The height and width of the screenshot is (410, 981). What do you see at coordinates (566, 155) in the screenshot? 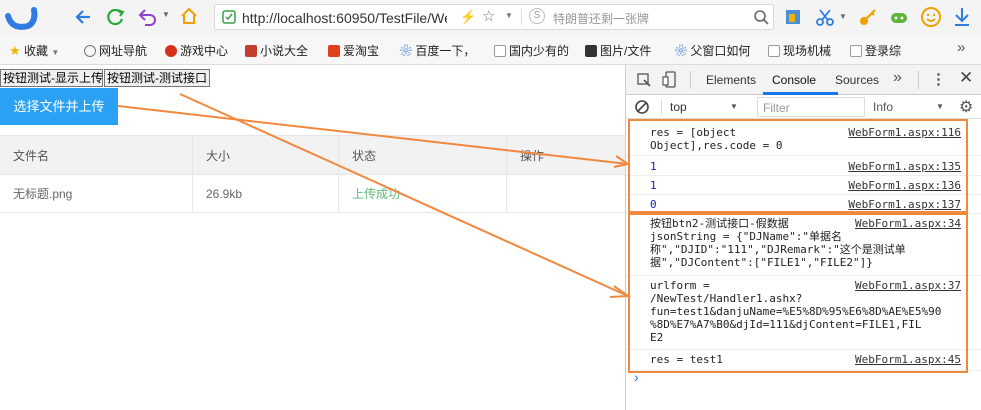
I see `column-header-actions: 操作` at bounding box center [566, 155].